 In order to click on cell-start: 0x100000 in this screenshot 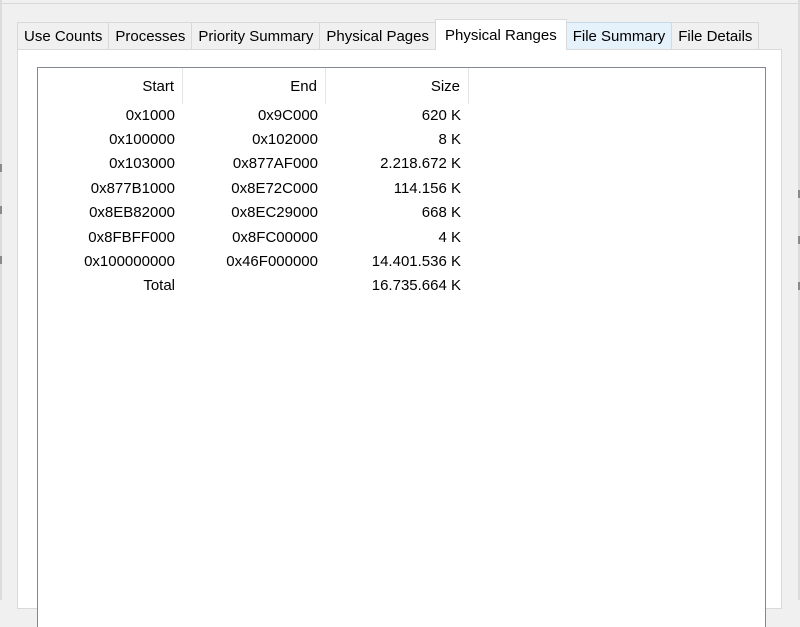, I will do `click(142, 139)`.